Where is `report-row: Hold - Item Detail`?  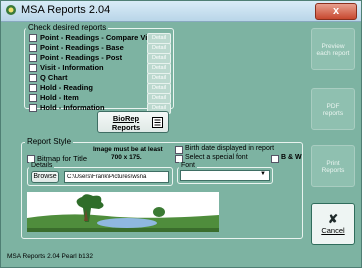
report-row: Hold - Item Detail is located at coordinates (100, 98).